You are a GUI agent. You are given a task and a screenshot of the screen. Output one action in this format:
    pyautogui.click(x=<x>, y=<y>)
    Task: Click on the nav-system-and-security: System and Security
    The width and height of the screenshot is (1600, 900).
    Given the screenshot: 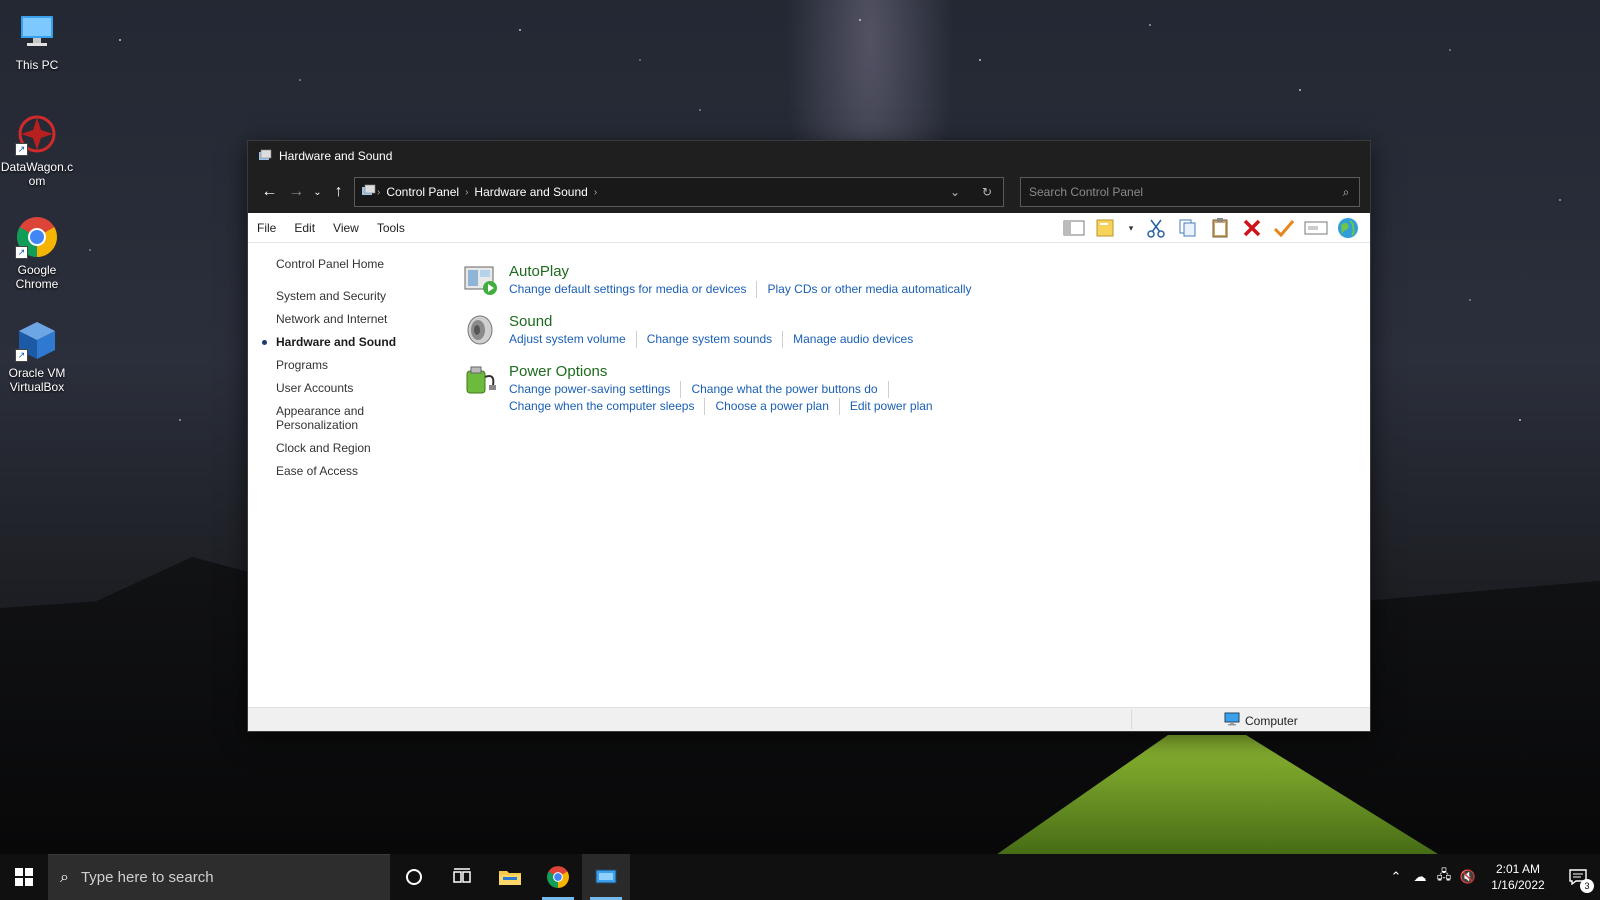 What is the action you would take?
    pyautogui.click(x=369, y=296)
    